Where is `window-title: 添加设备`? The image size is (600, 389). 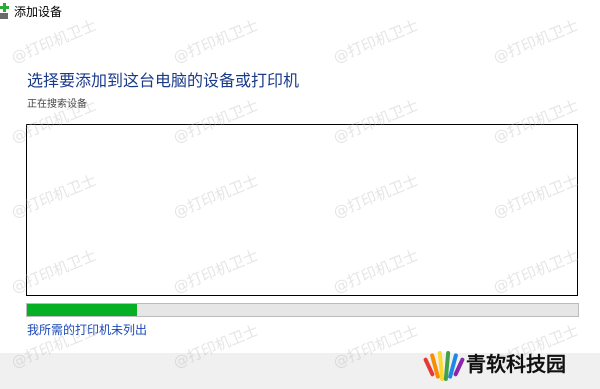
window-title: 添加设备 is located at coordinates (38, 12).